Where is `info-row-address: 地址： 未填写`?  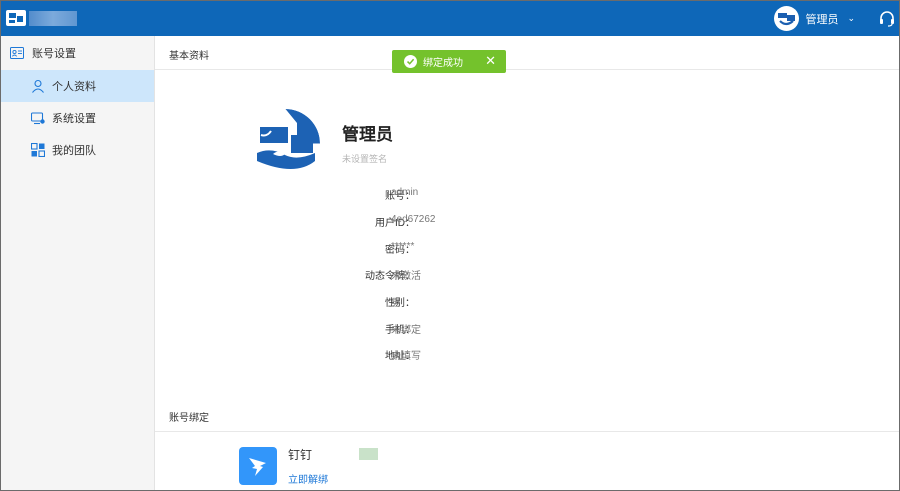 info-row-address: 地址： 未填写 is located at coordinates (505, 354).